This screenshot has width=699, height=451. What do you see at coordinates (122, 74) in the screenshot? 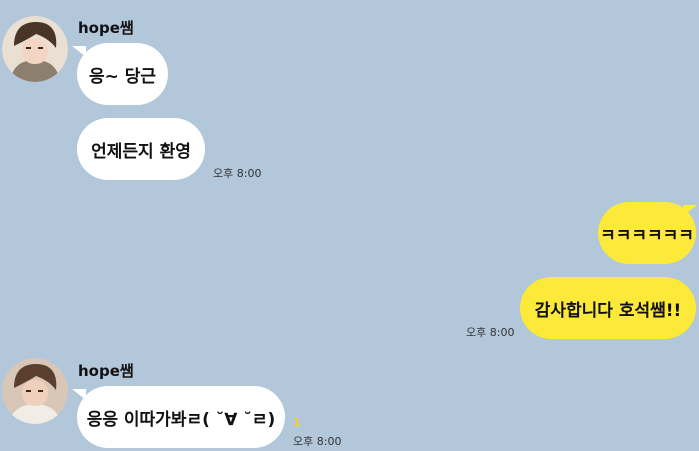
I see `message-bubble: 응~ 당근` at bounding box center [122, 74].